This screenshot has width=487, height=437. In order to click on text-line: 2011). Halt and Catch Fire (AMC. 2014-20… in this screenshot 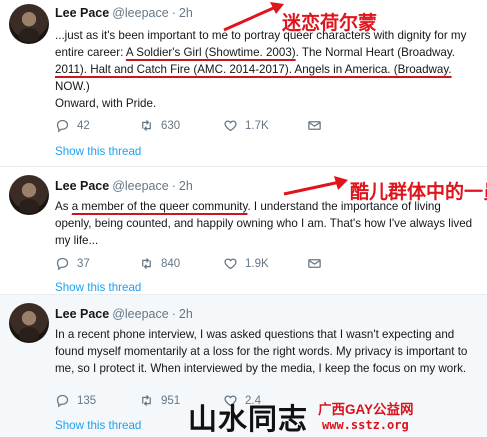, I will do `click(253, 69)`.